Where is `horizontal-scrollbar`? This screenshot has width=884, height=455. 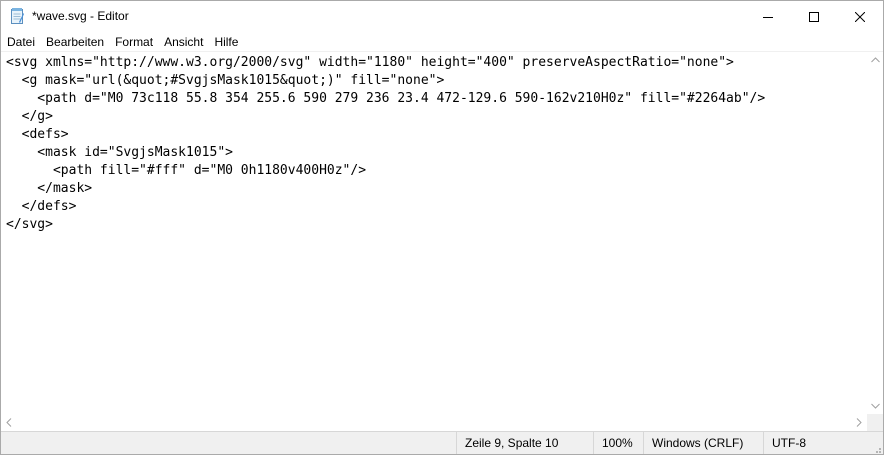
horizontal-scrollbar is located at coordinates (434, 422).